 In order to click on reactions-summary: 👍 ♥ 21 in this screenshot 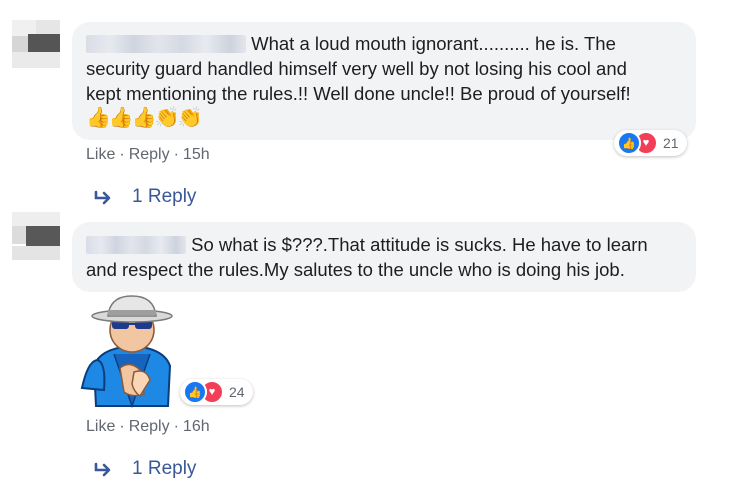, I will do `click(650, 143)`.